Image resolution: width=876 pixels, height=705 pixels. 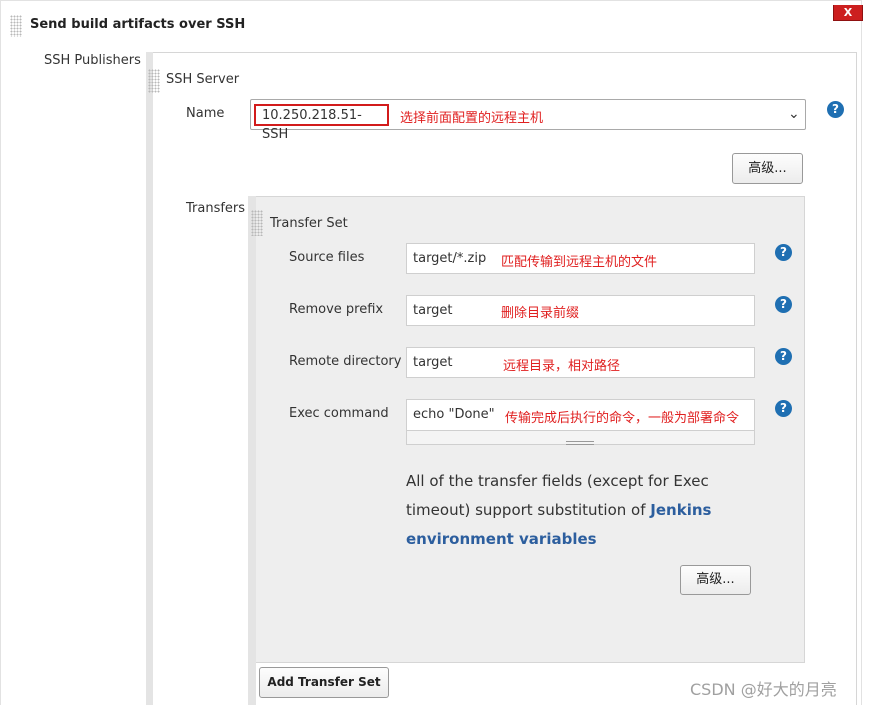 What do you see at coordinates (149, 378) in the screenshot?
I see `ssh-server-panel-border` at bounding box center [149, 378].